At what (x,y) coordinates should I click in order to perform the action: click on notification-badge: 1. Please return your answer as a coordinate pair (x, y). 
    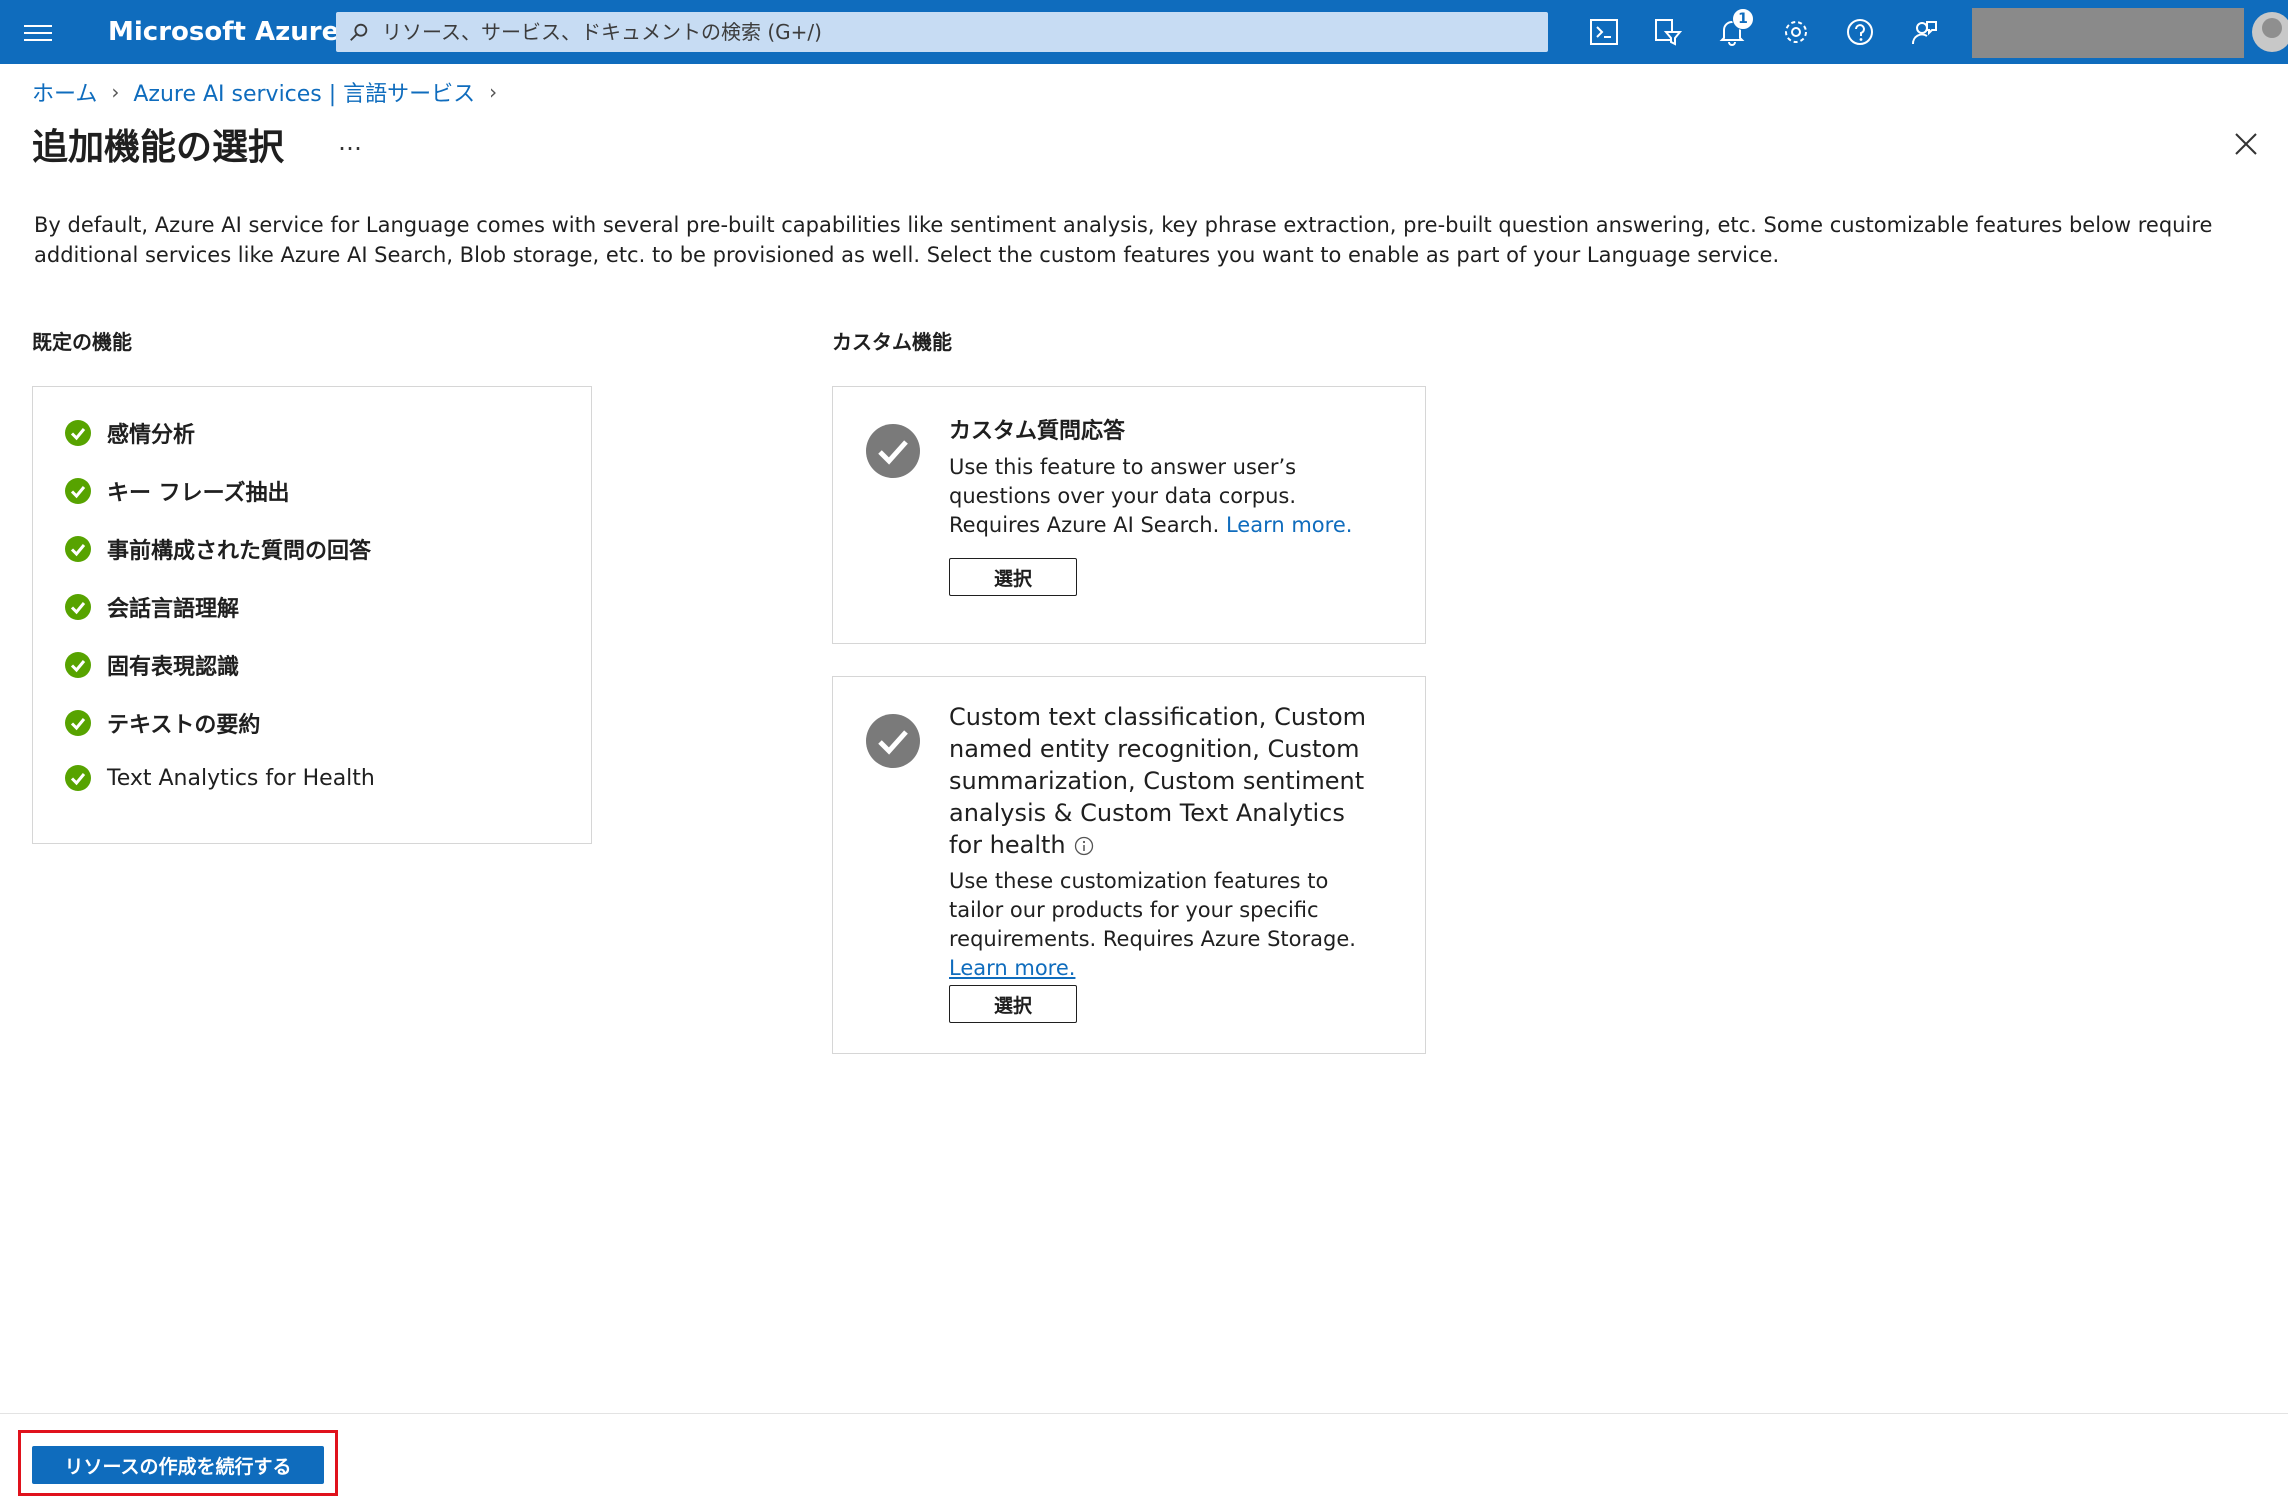
    Looking at the image, I should click on (1743, 19).